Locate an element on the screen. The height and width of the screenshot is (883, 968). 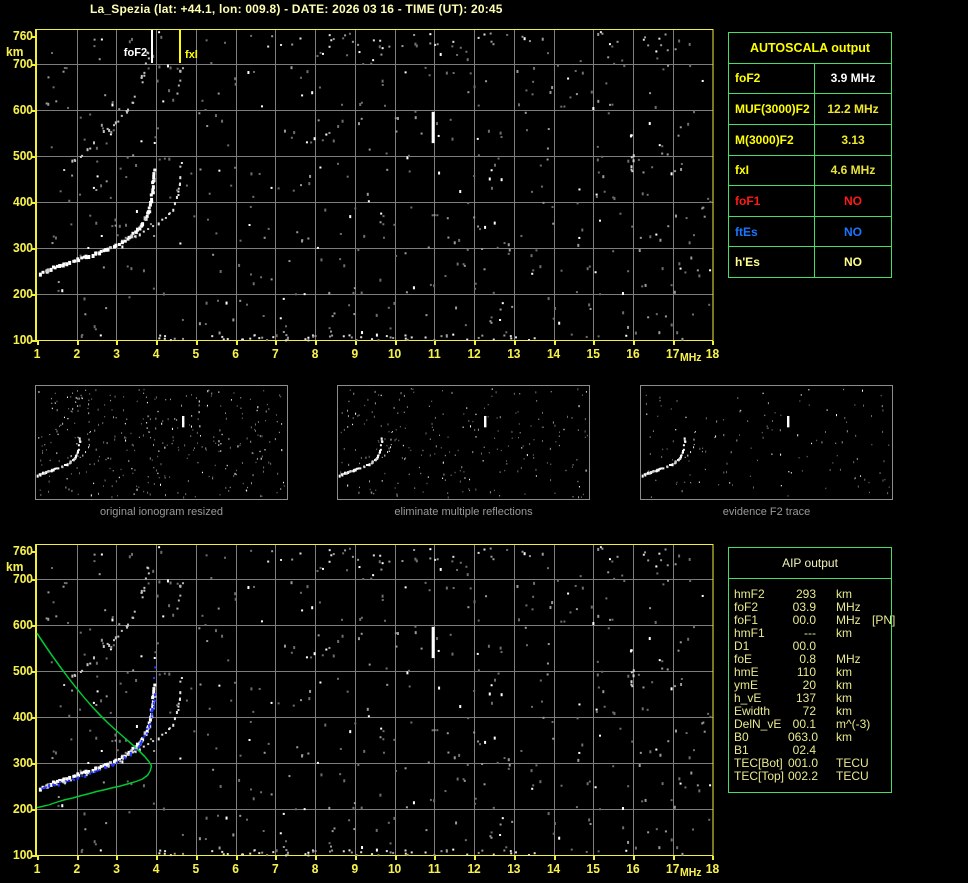
autoscala-row-ftEs: ftEs NO is located at coordinates (810, 231).